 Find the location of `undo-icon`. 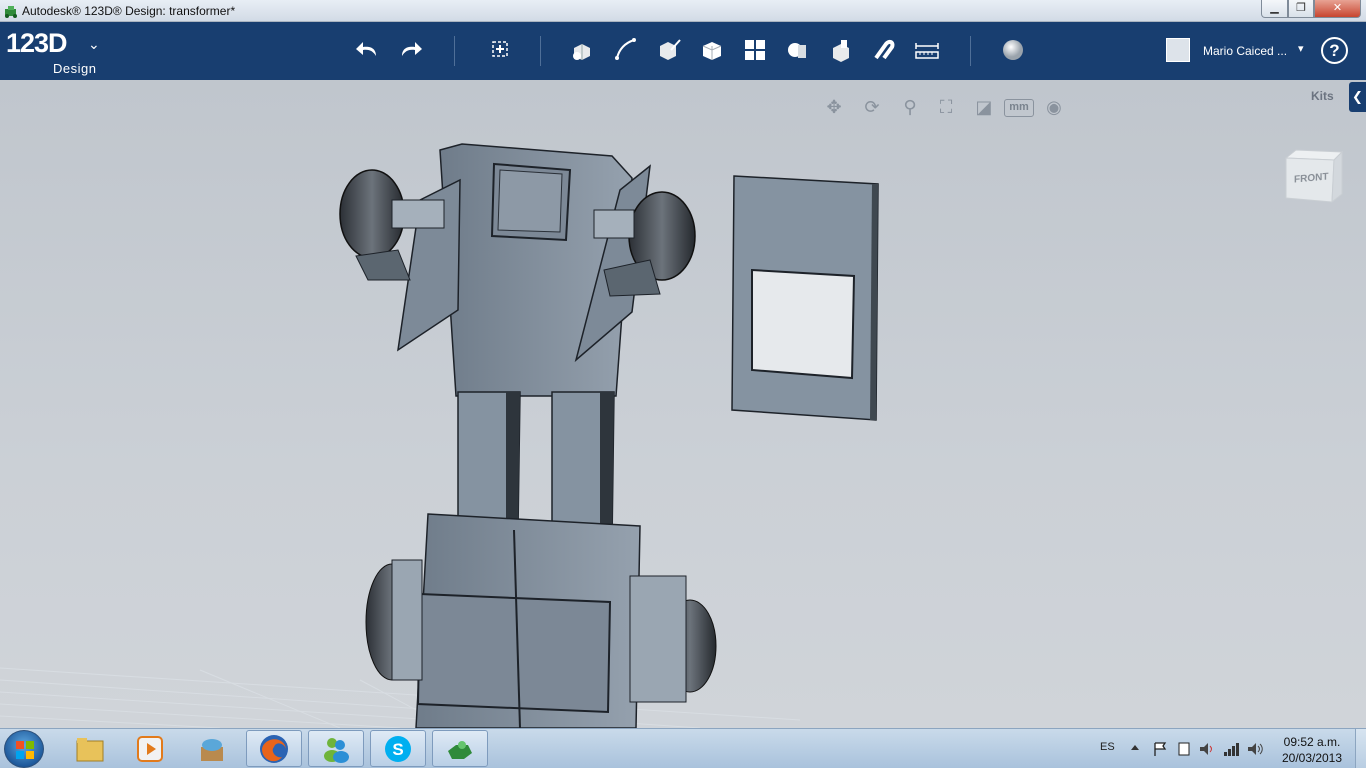

undo-icon is located at coordinates (368, 50).